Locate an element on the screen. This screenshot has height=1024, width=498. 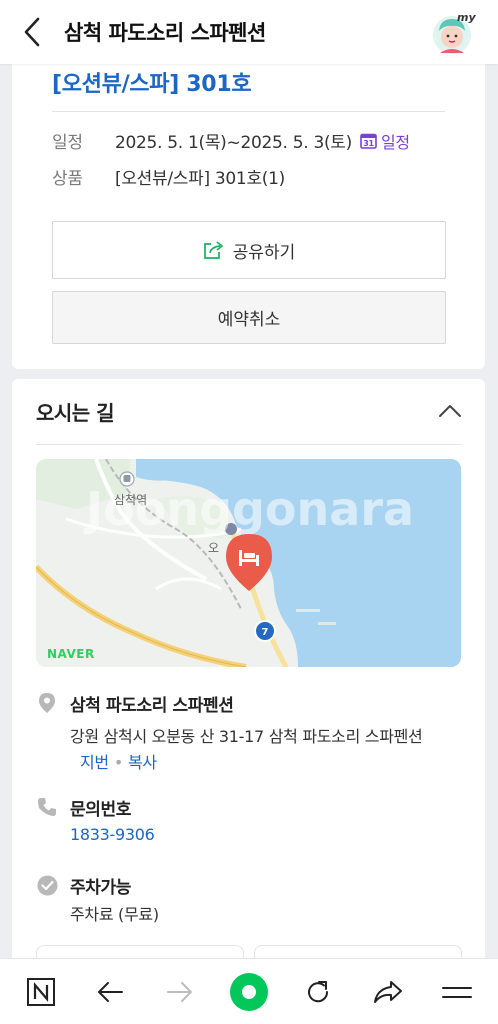
calendar-link-label: 일정 is located at coordinates (395, 142).